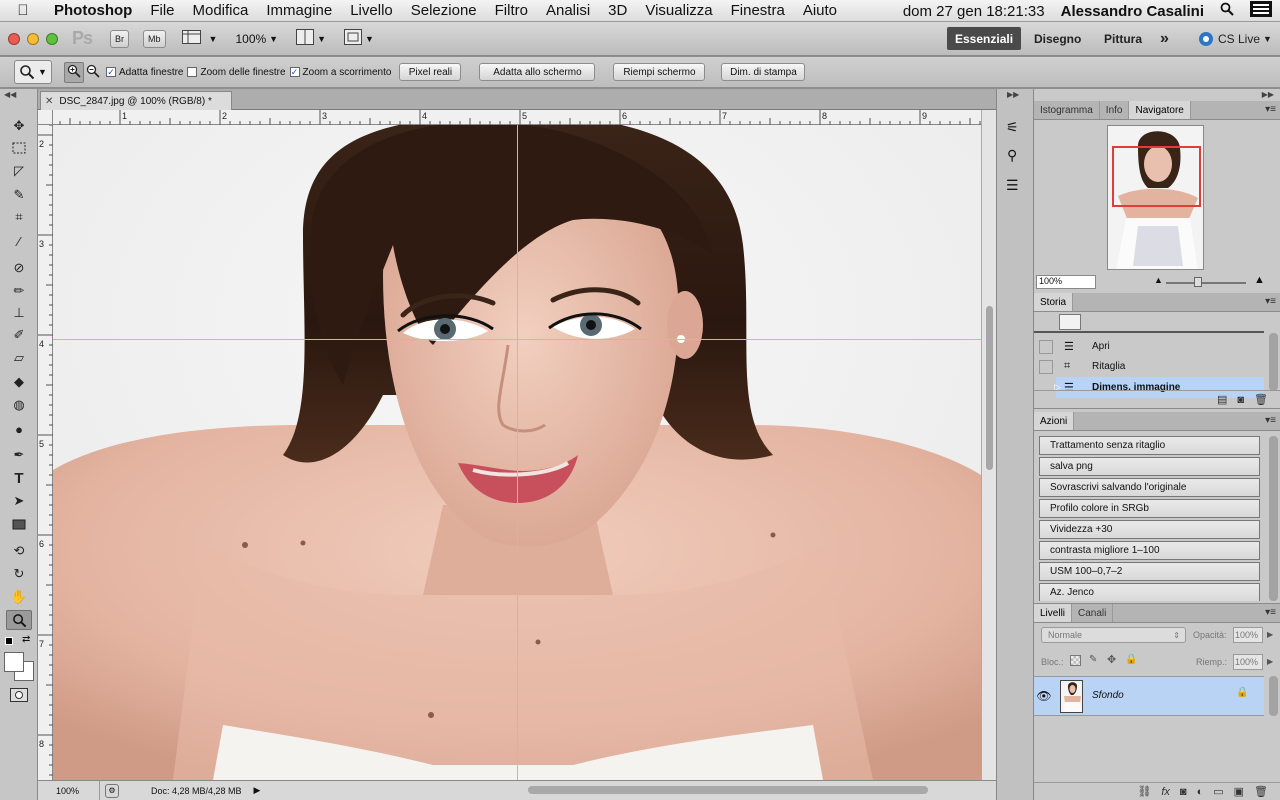 This screenshot has height=800, width=1280. I want to click on extras-grid-icon, so click(193, 38).